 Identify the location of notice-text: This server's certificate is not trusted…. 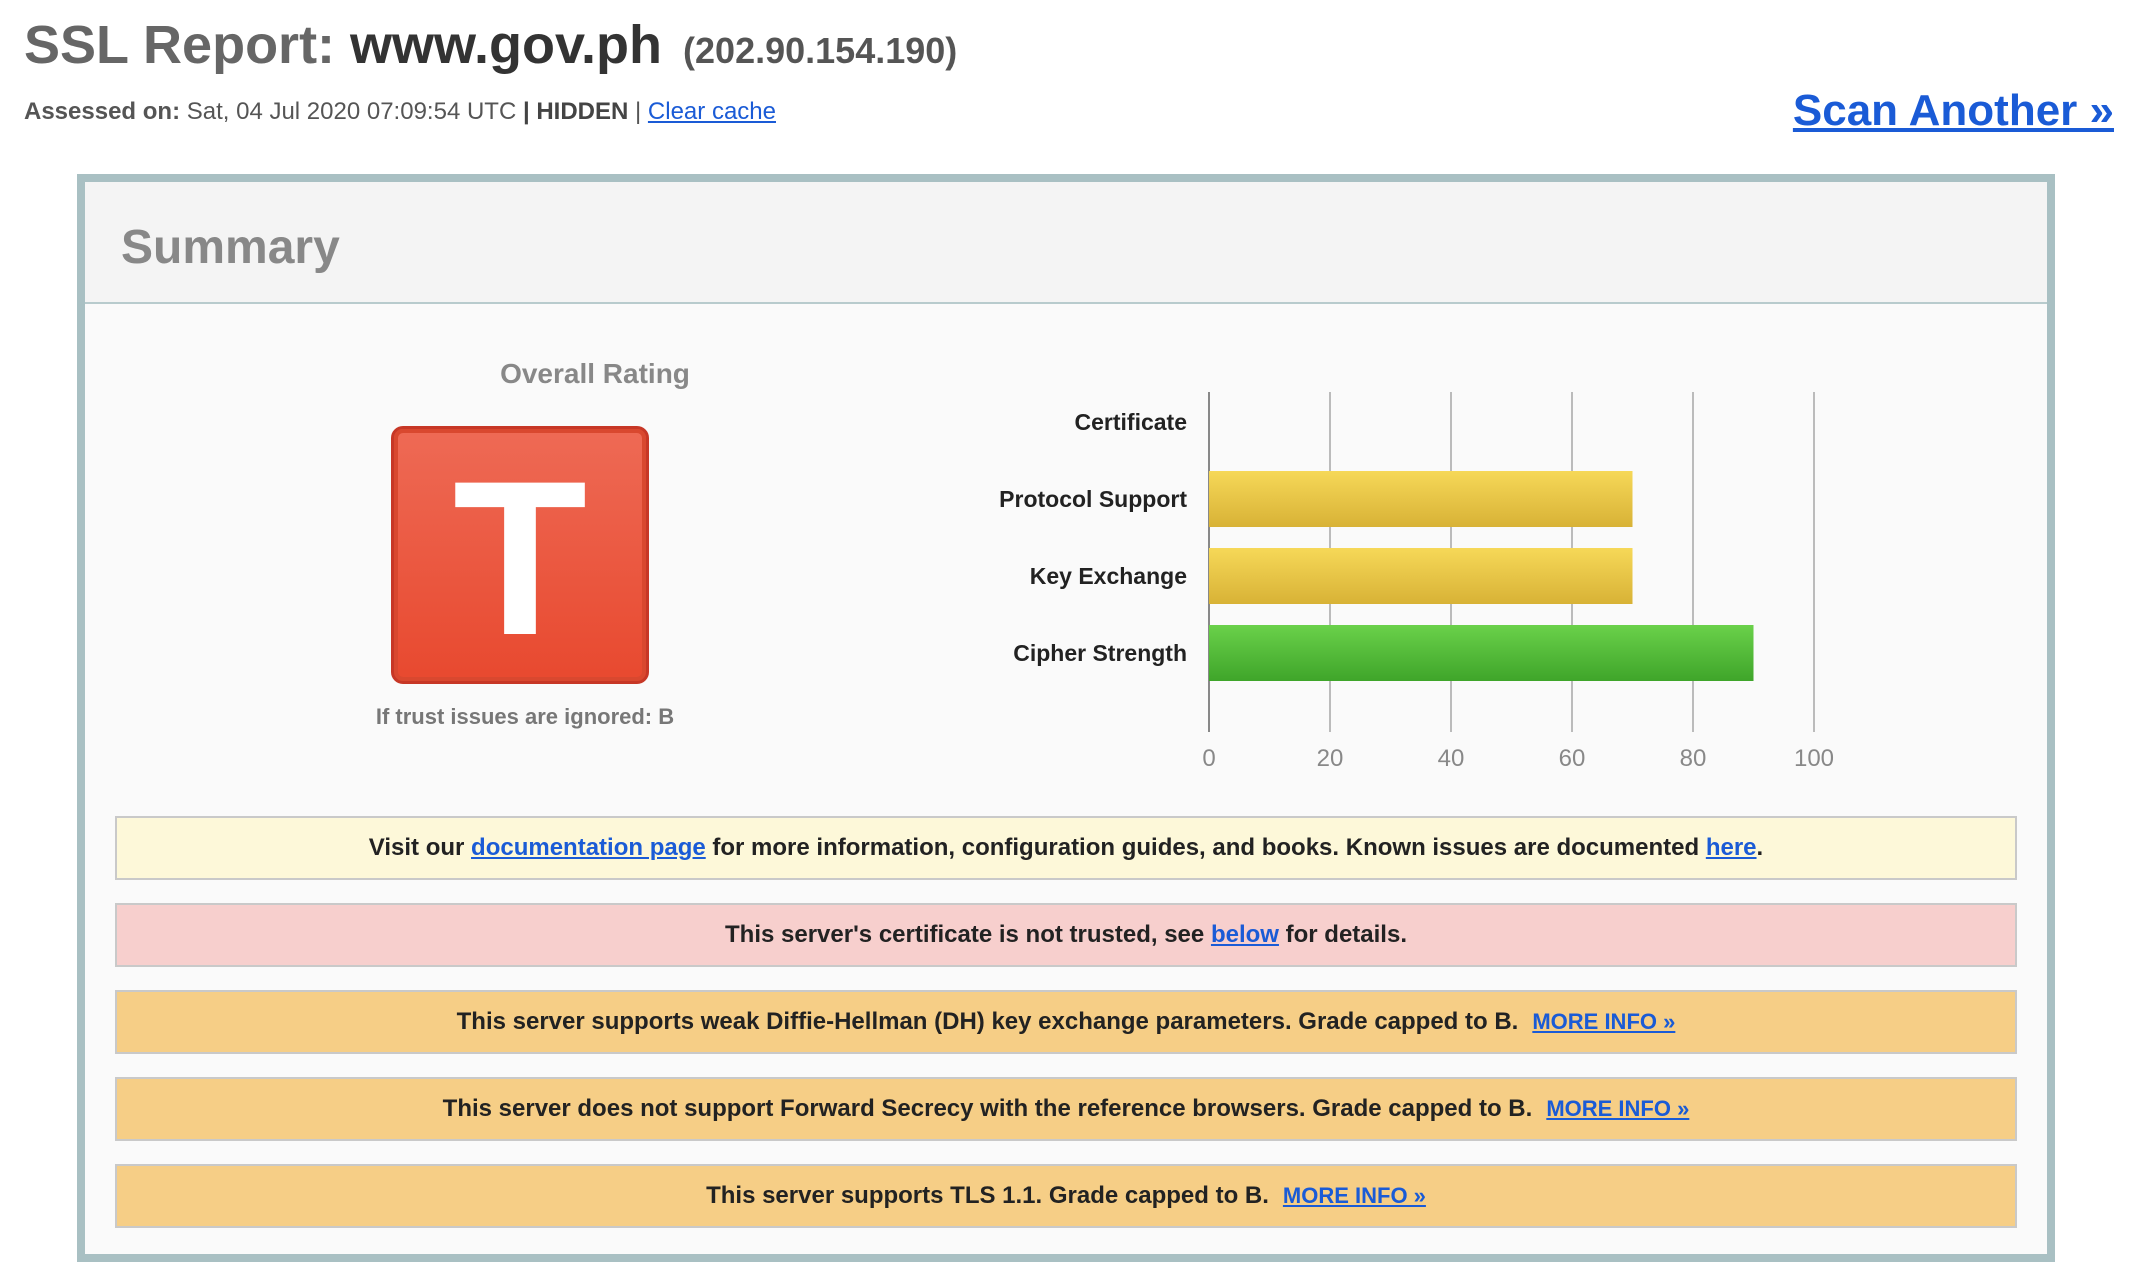
(965, 934).